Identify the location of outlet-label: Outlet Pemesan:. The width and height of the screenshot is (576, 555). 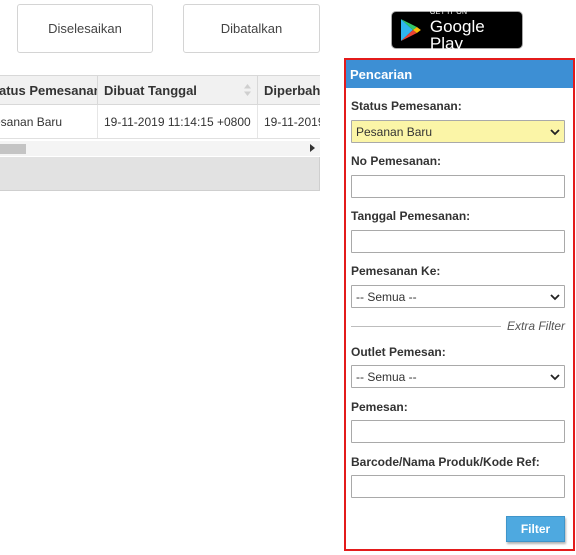
(398, 352).